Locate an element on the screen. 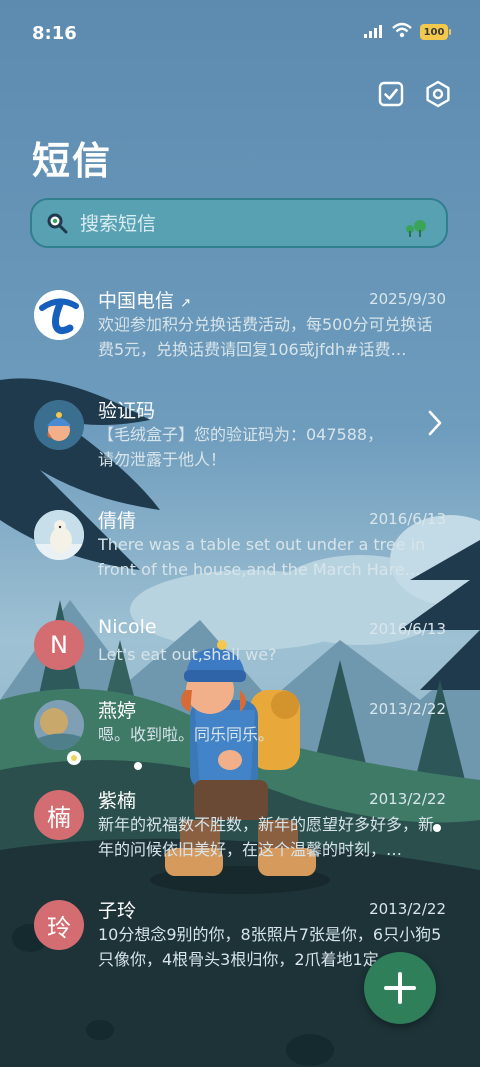 The width and height of the screenshot is (480, 1067). settings-icon is located at coordinates (438, 94).